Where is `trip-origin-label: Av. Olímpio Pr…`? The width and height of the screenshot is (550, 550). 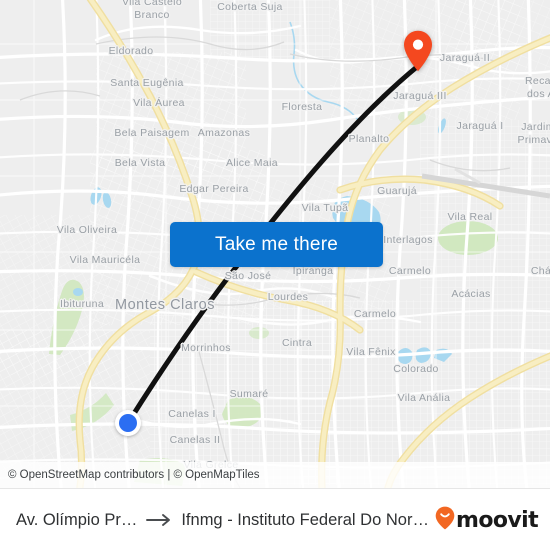 trip-origin-label: Av. Olímpio Pr… is located at coordinates (77, 519).